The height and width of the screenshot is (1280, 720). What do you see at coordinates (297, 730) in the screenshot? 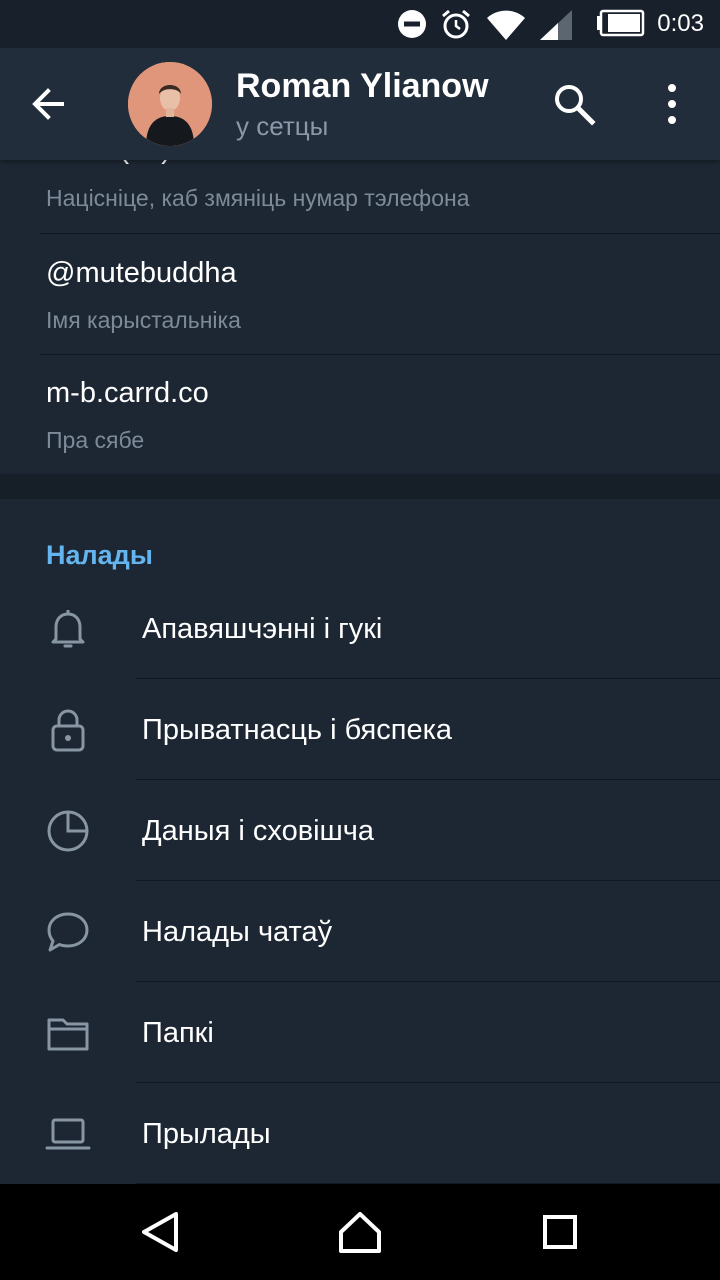
I see `menu-item-label: Прыватнасць і бяспека` at bounding box center [297, 730].